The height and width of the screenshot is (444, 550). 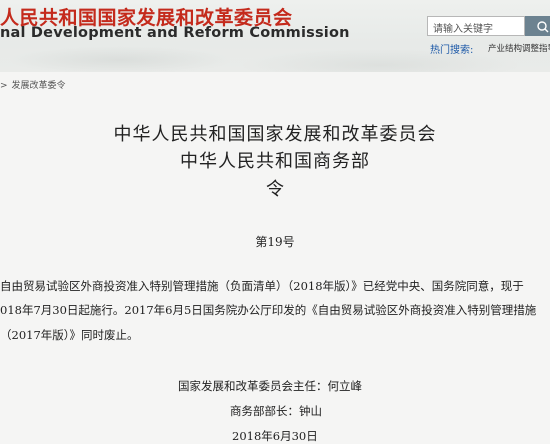 What do you see at coordinates (275, 161) in the screenshot?
I see `issuer-mofcom: 中华人民共和国商务部` at bounding box center [275, 161].